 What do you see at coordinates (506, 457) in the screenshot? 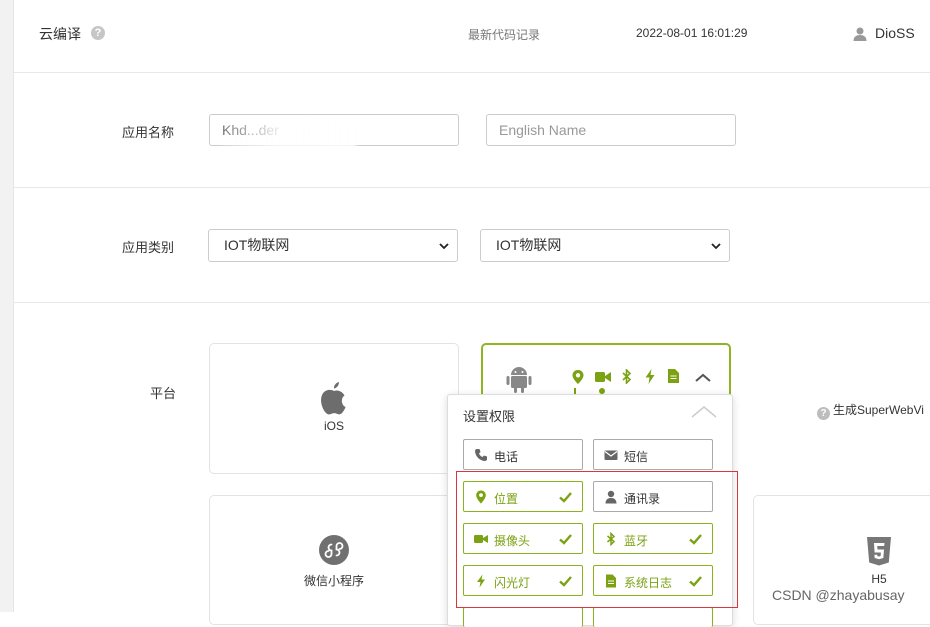
I see `permission-label: 电话` at bounding box center [506, 457].